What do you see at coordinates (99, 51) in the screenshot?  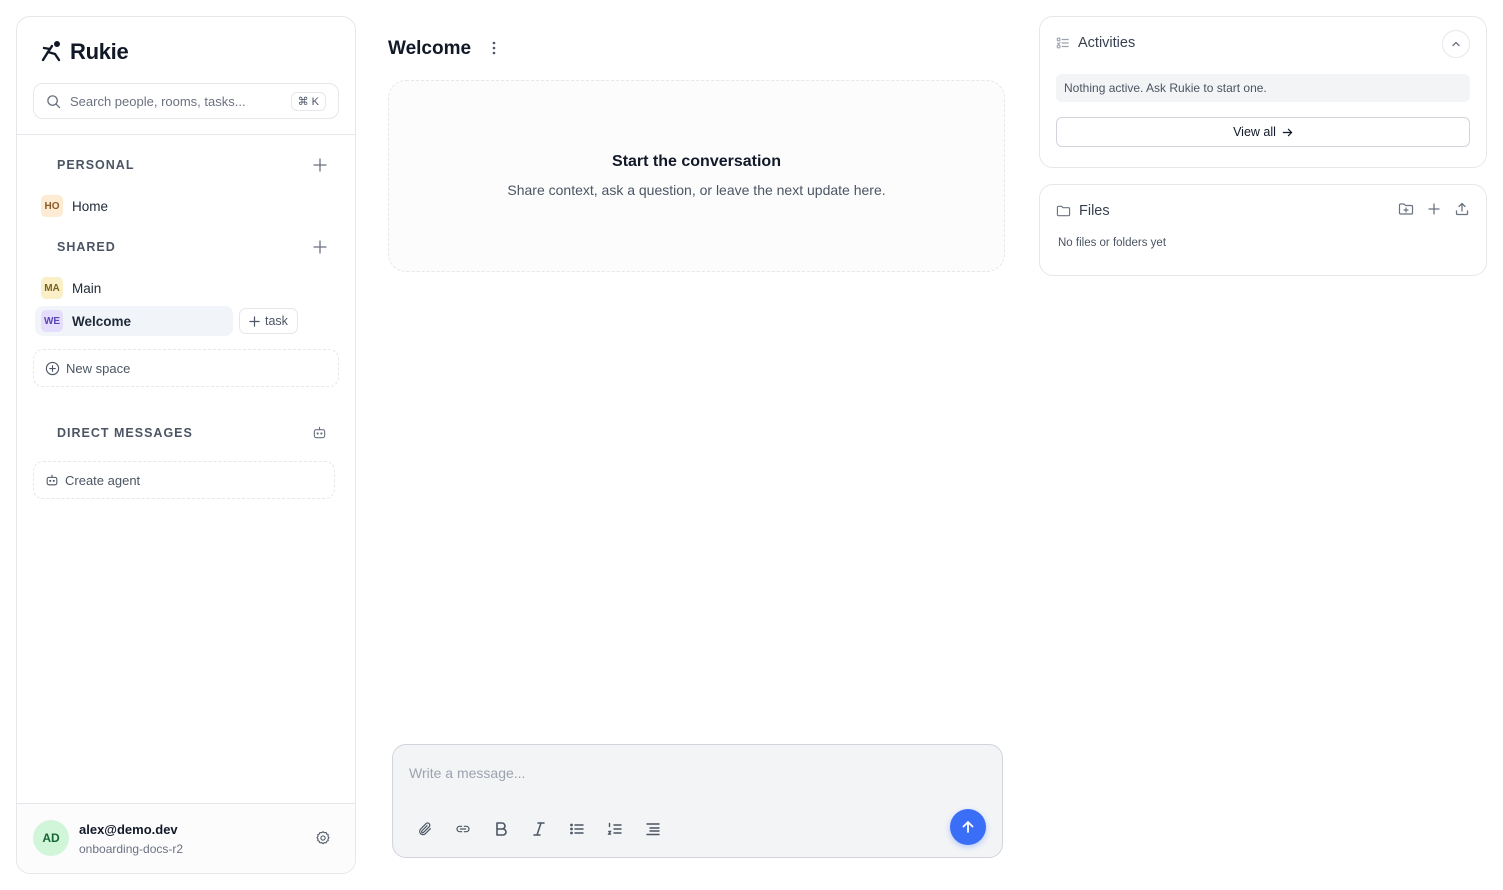 I see `brand-name: Rukie` at bounding box center [99, 51].